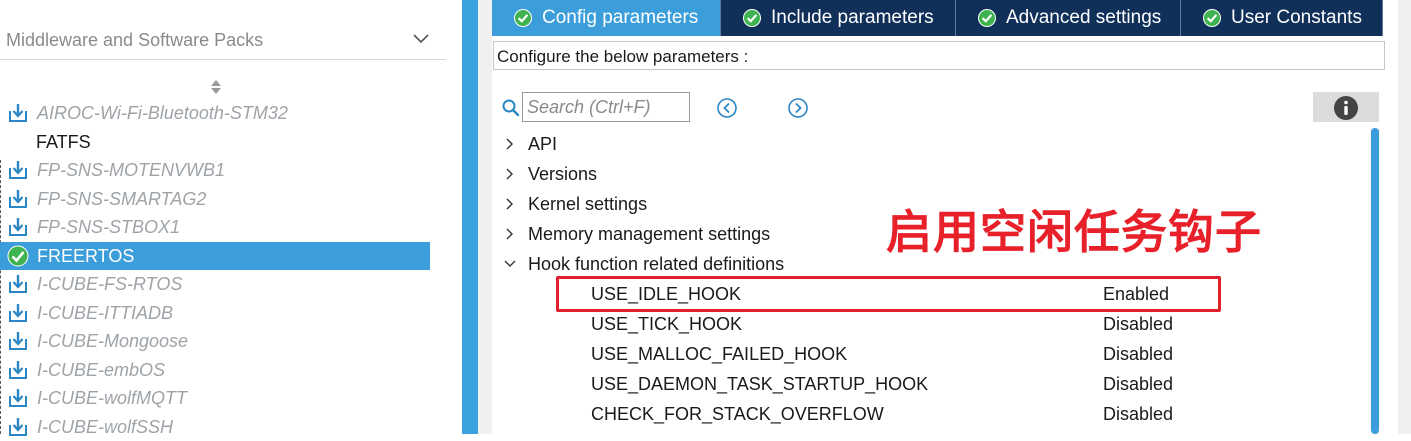 The image size is (1411, 441). I want to click on tab-label: User Constants, so click(1296, 17).